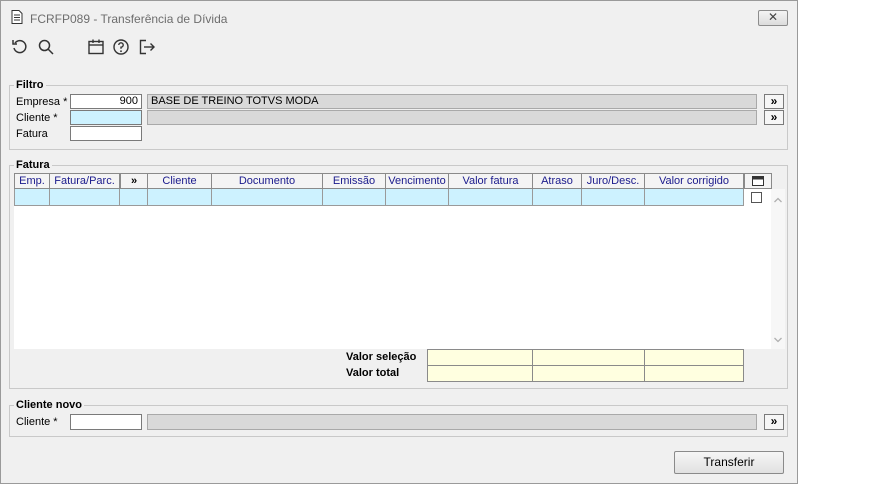 The image size is (874, 486). What do you see at coordinates (49, 405) in the screenshot?
I see `cliente-novo-group-title: Cliente novo` at bounding box center [49, 405].